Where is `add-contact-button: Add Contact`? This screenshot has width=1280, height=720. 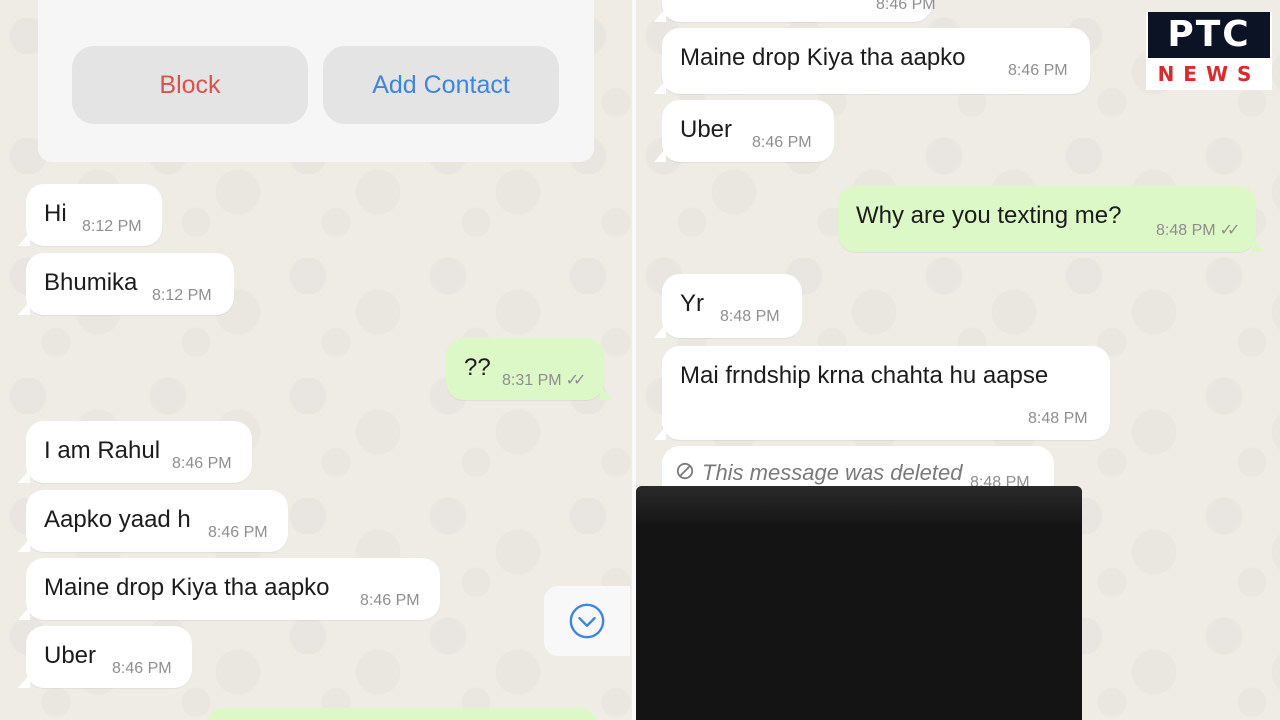
add-contact-button: Add Contact is located at coordinates (441, 85).